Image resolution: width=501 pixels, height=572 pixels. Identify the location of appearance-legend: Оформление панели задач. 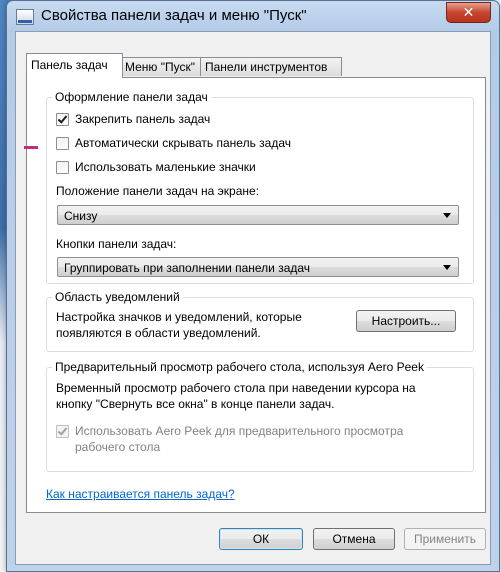
(131, 97).